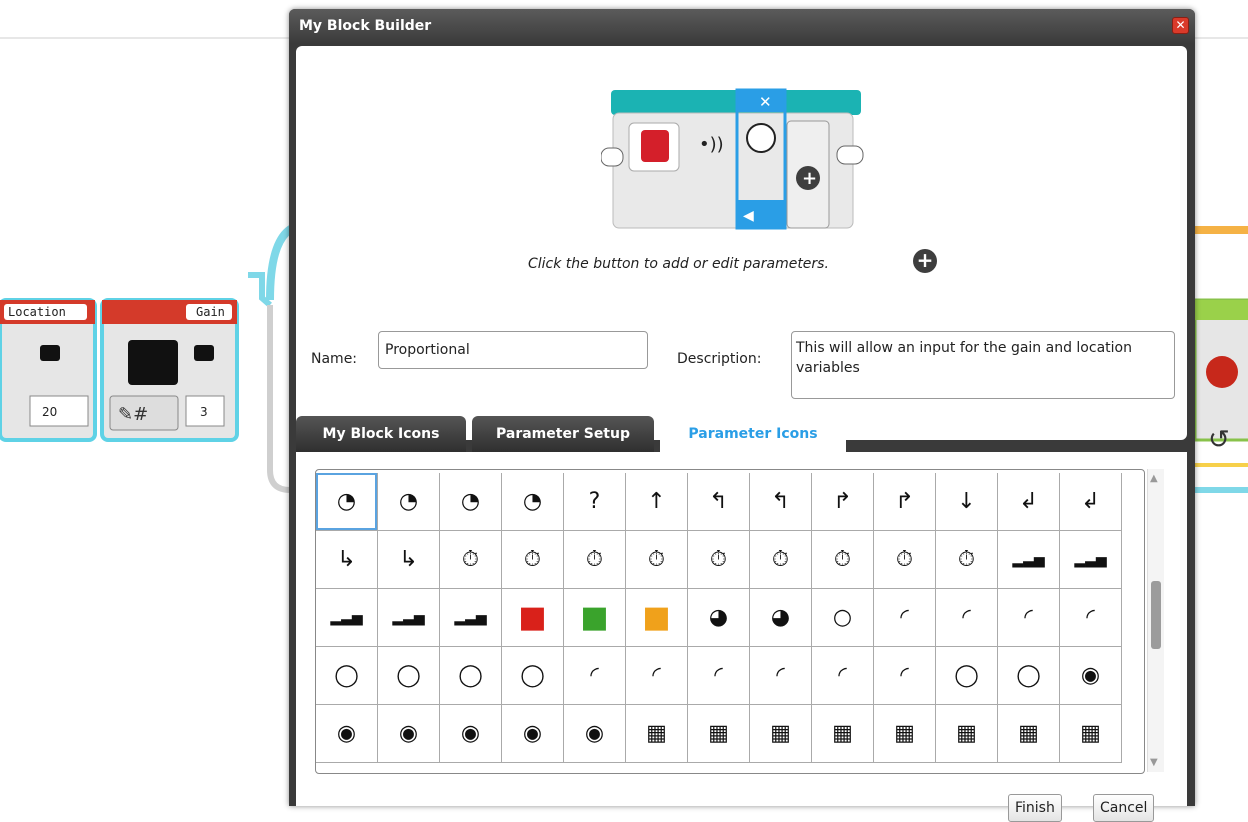  Describe the element at coordinates (595, 560) in the screenshot. I see `timer-2-icon: ⏱` at that location.